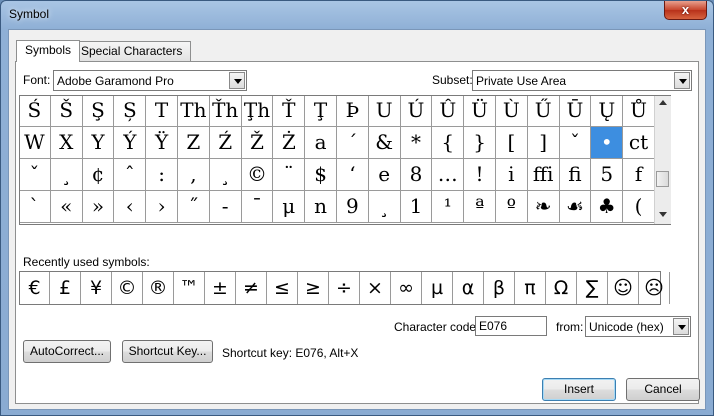  Describe the element at coordinates (654, 288) in the screenshot. I see `recent-symbol-cell: ☹` at that location.